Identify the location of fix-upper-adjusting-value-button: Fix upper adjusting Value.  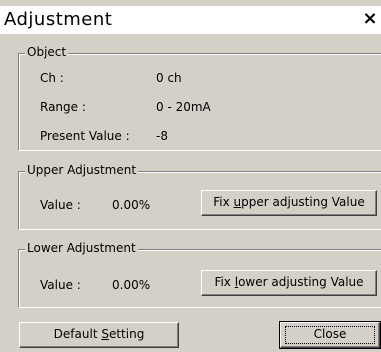
(289, 203).